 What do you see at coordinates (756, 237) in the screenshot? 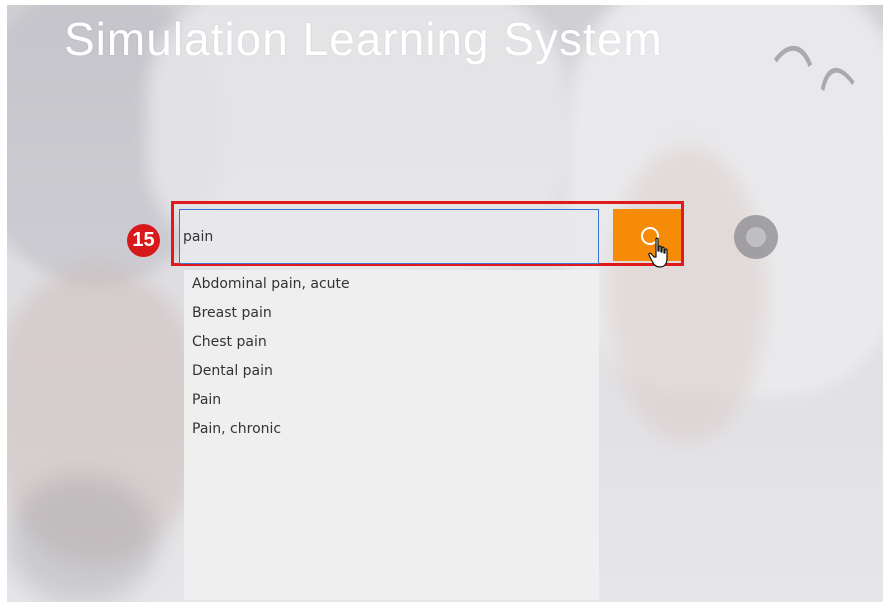
I see `stethoscope-icon` at bounding box center [756, 237].